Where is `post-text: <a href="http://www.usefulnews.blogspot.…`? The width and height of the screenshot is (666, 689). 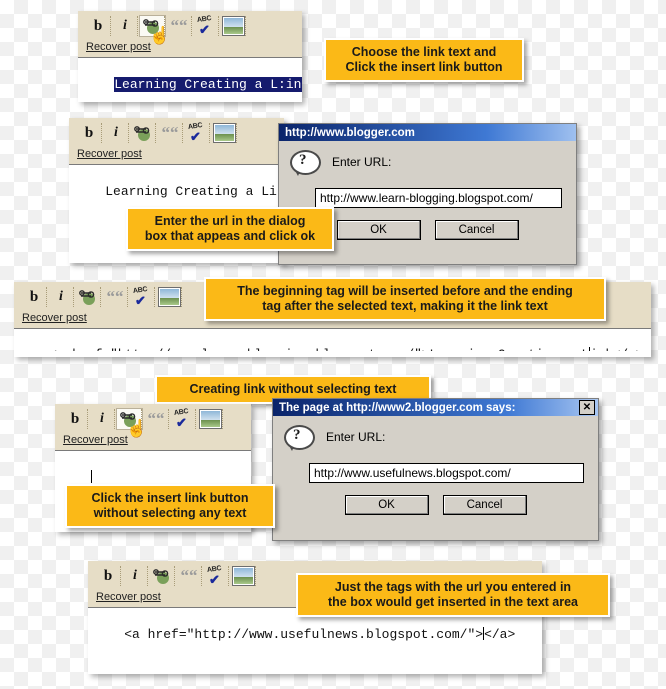
post-text: <a href="http://www.usefulnews.blogspot.… is located at coordinates (304, 634).